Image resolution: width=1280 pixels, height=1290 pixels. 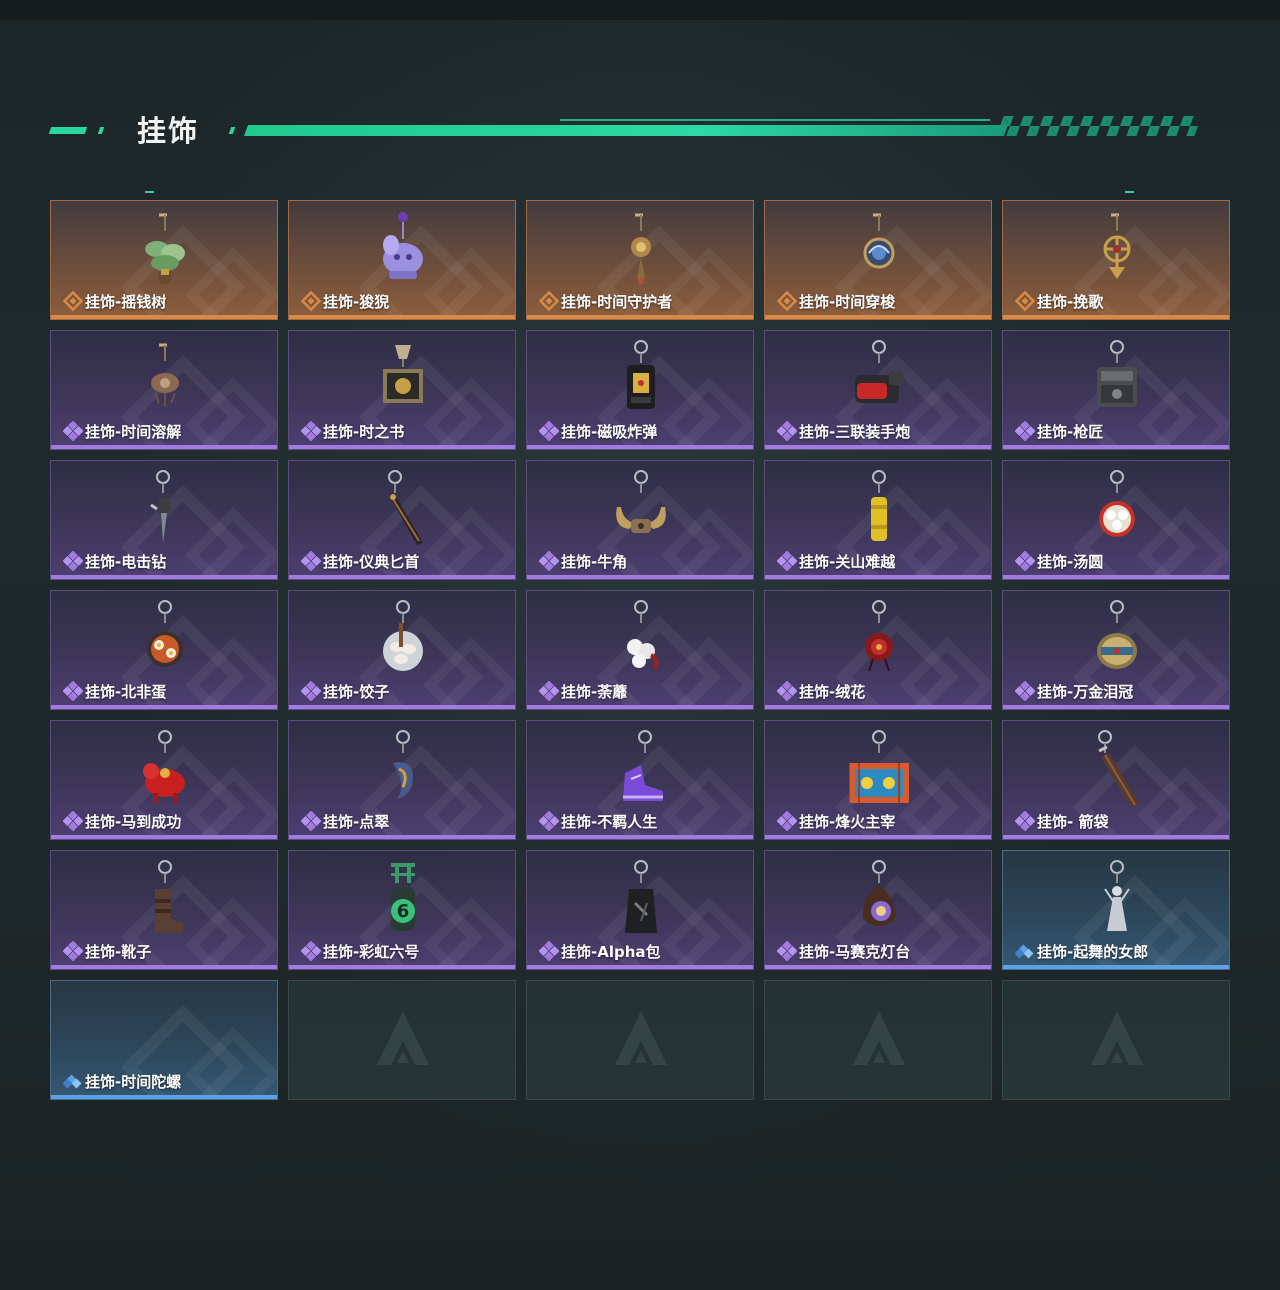 What do you see at coordinates (114, 691) in the screenshot?
I see `item-label-row: 挂饰-北非蛋` at bounding box center [114, 691].